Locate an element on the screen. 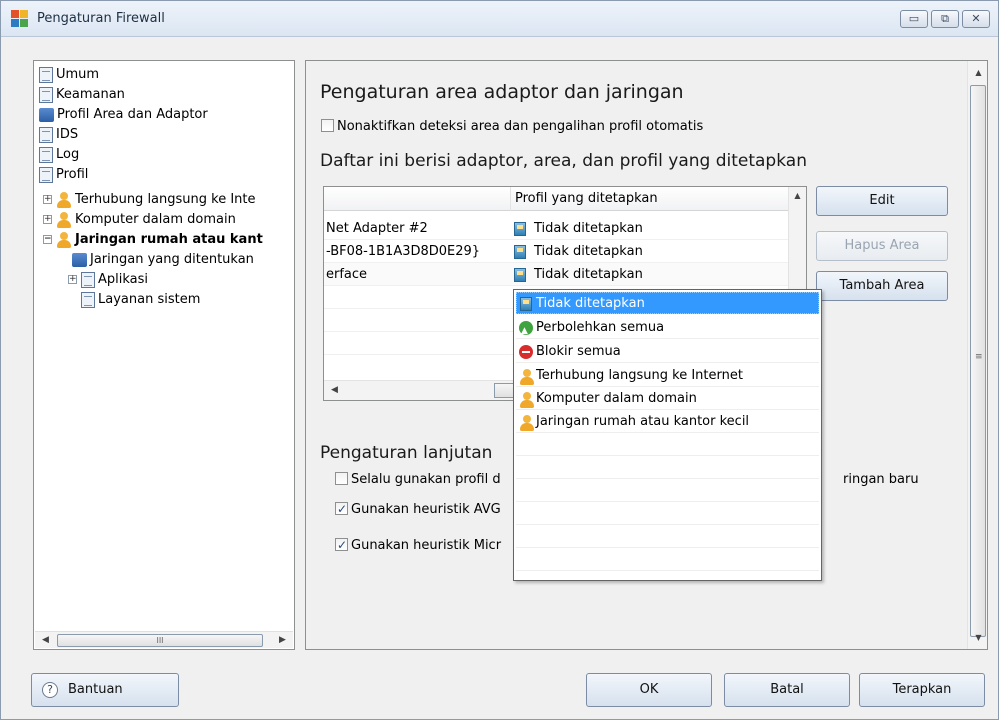 This screenshot has width=999, height=720. adapter-cell: erface is located at coordinates (347, 274).